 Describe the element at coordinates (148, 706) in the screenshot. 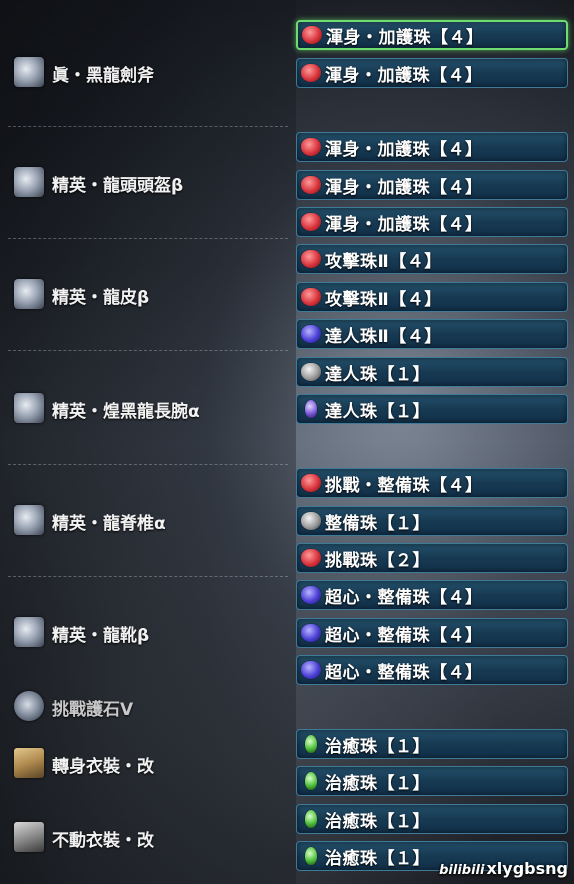

I see `equipment-row: 挑戰護石Ⅴ` at that location.